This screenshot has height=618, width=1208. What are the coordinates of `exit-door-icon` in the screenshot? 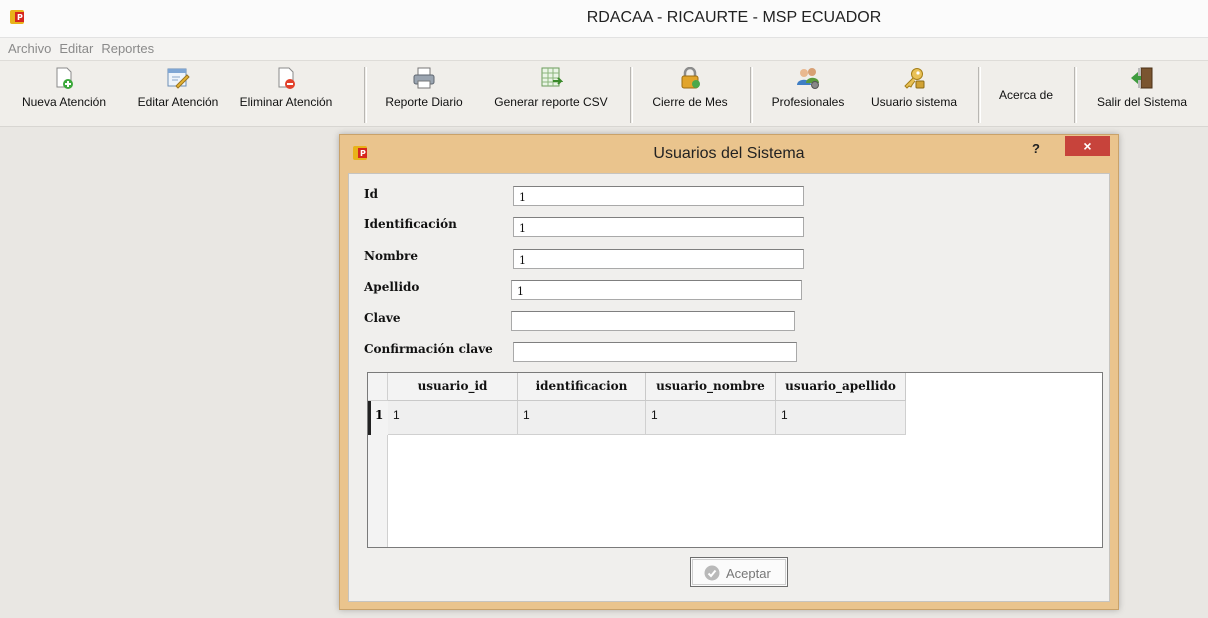 It's located at (1142, 78).